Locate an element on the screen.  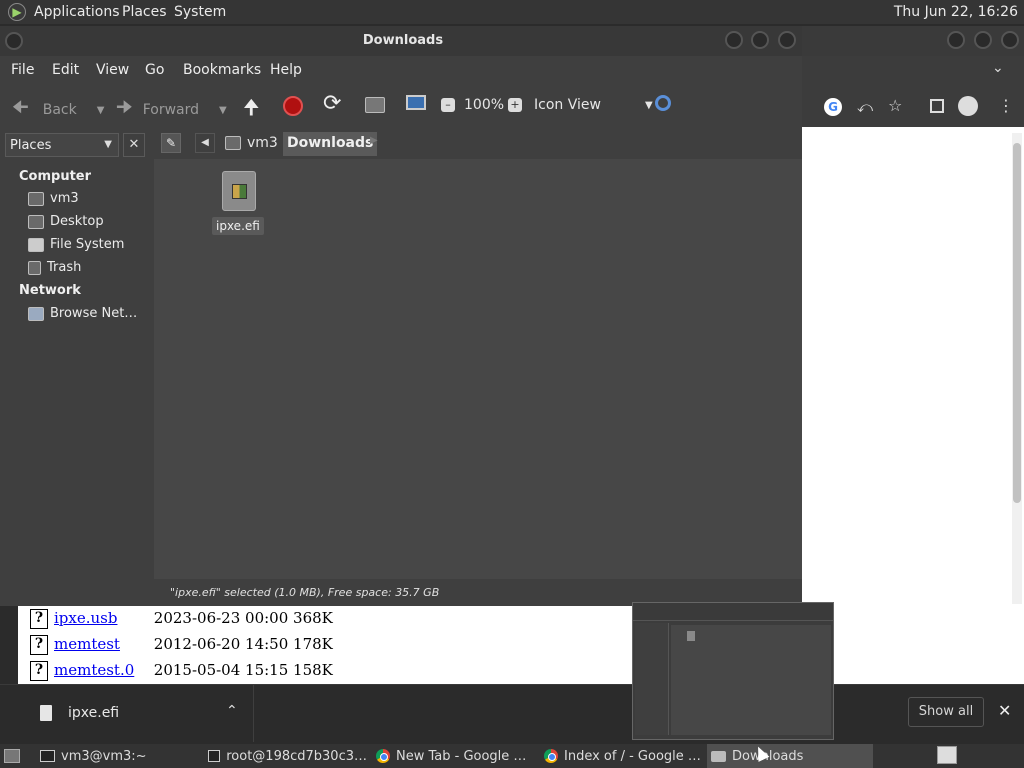
sidebar-item-file-system: File System is located at coordinates (76, 244).